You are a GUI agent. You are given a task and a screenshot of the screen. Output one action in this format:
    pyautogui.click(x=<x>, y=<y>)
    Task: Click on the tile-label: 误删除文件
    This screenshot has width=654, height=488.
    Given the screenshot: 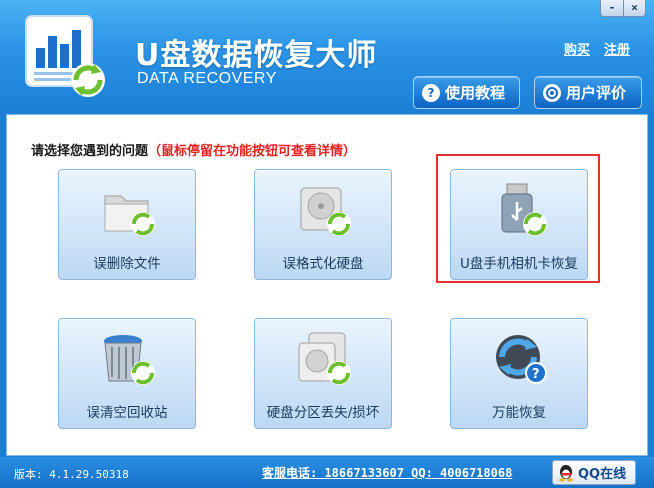 What is the action you would take?
    pyautogui.click(x=127, y=264)
    